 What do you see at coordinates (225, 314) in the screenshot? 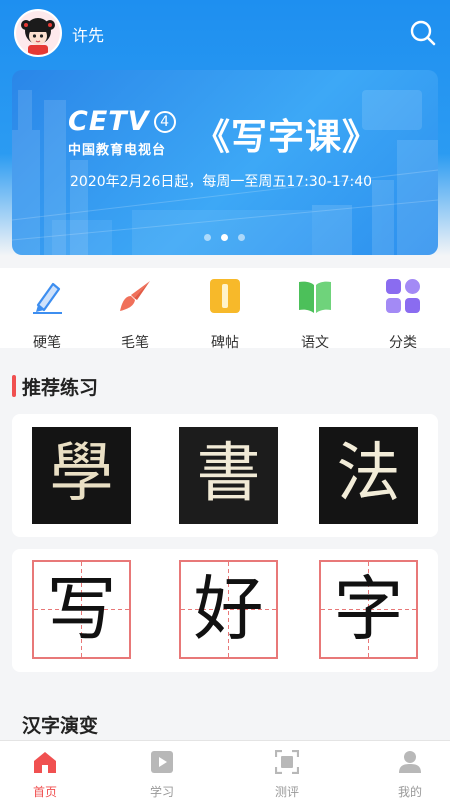
I see `category-tablet: 碑帖` at bounding box center [225, 314].